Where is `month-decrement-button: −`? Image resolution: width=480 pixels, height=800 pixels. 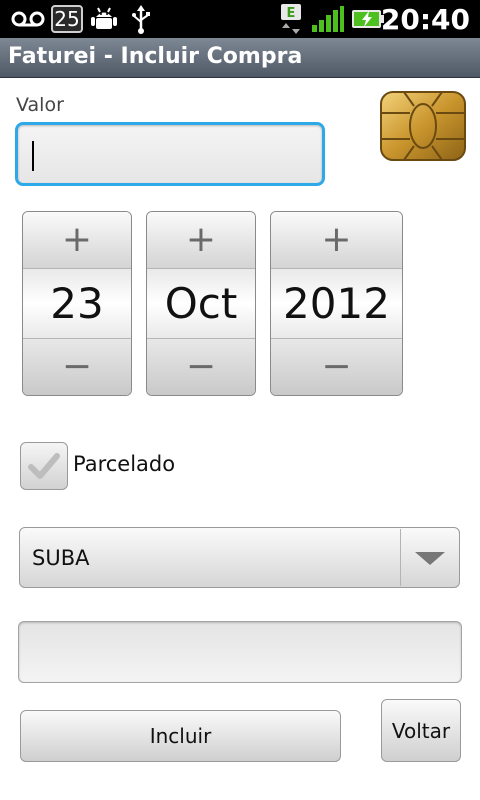
month-decrement-button: − is located at coordinates (201, 366).